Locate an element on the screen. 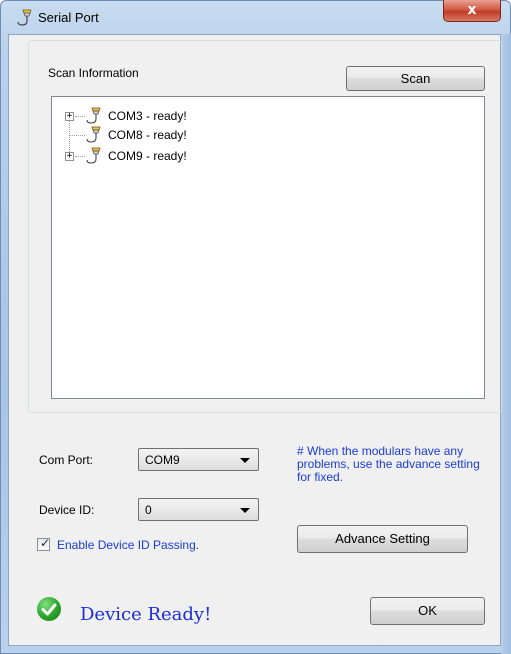 The image size is (511, 654). com-port-value: COM9 is located at coordinates (162, 460).